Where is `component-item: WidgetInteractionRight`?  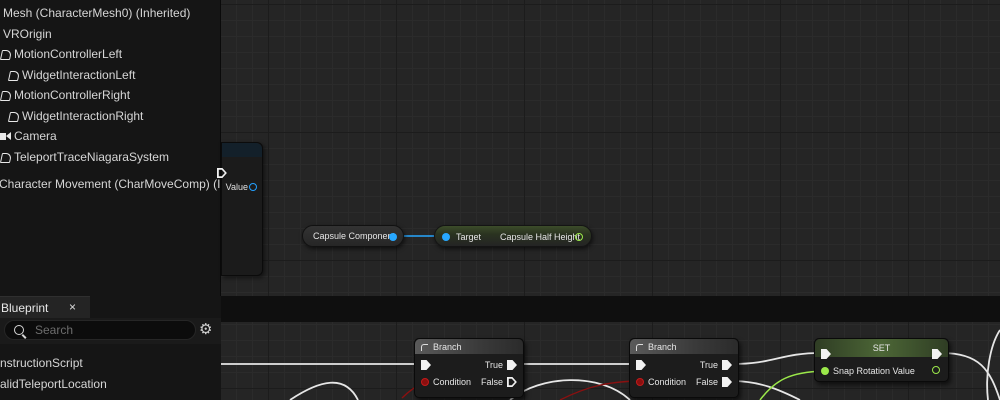
component-item: WidgetInteractionRight is located at coordinates (75, 116).